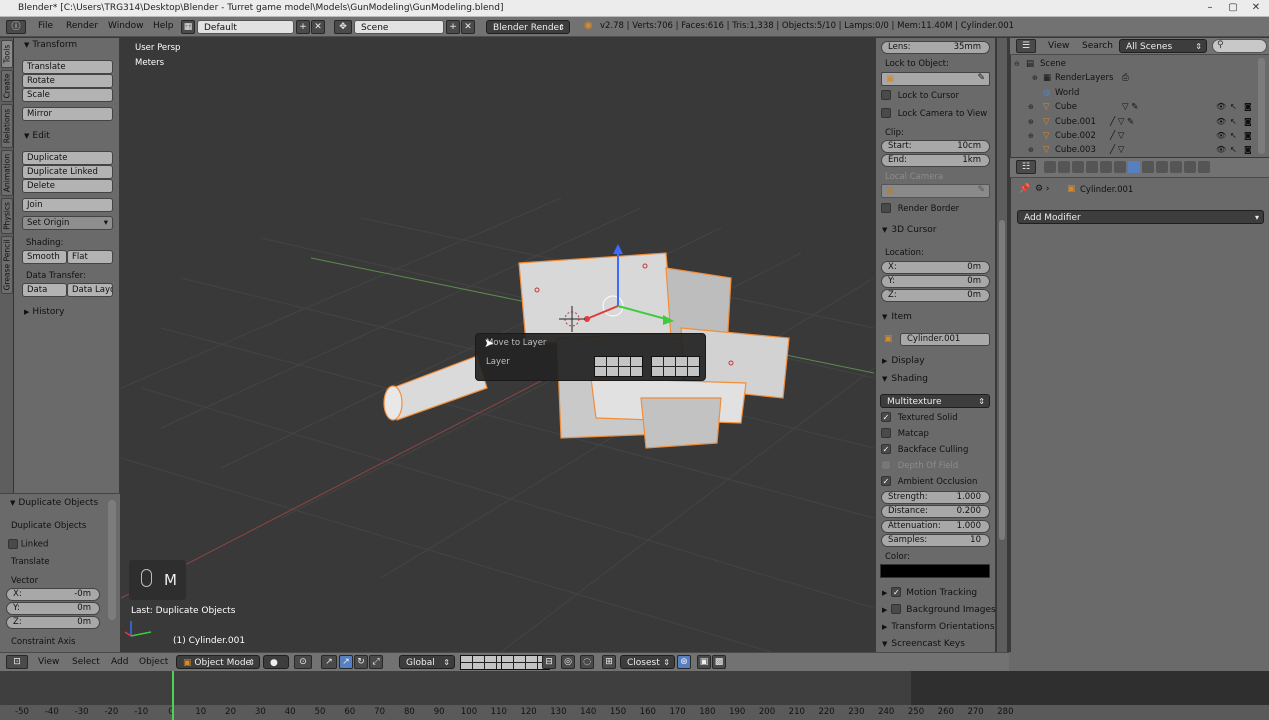 The height and width of the screenshot is (720, 1269). I want to click on scale-button: Scale, so click(67, 95).